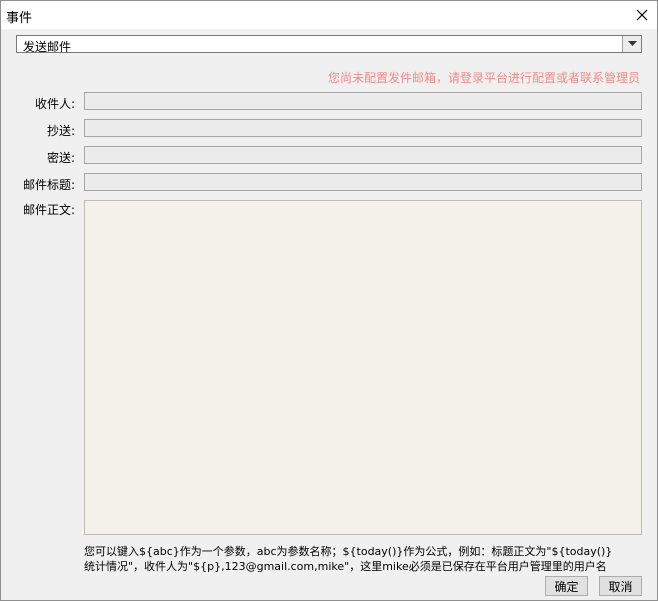  I want to click on to-field, so click(363, 101).